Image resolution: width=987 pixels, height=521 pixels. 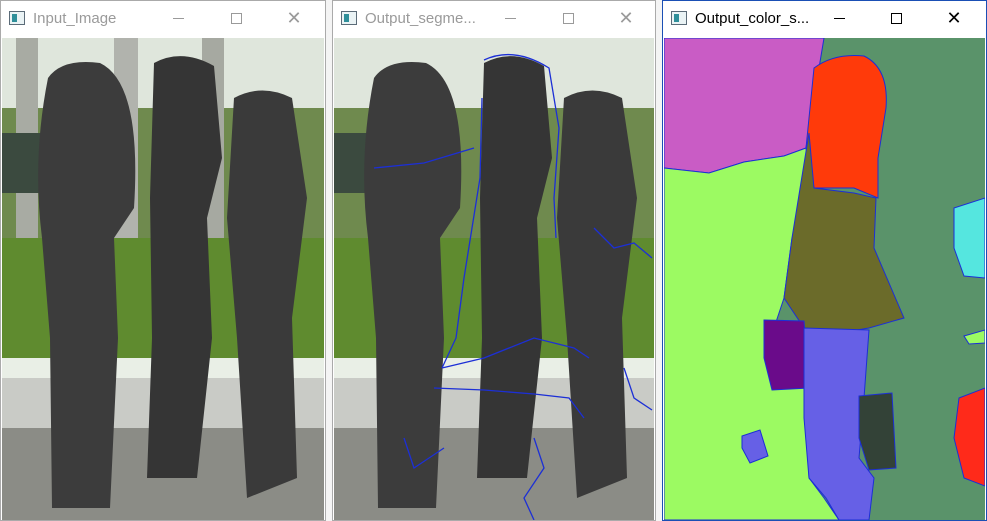 What do you see at coordinates (329, 260) in the screenshot?
I see `background-strip` at bounding box center [329, 260].